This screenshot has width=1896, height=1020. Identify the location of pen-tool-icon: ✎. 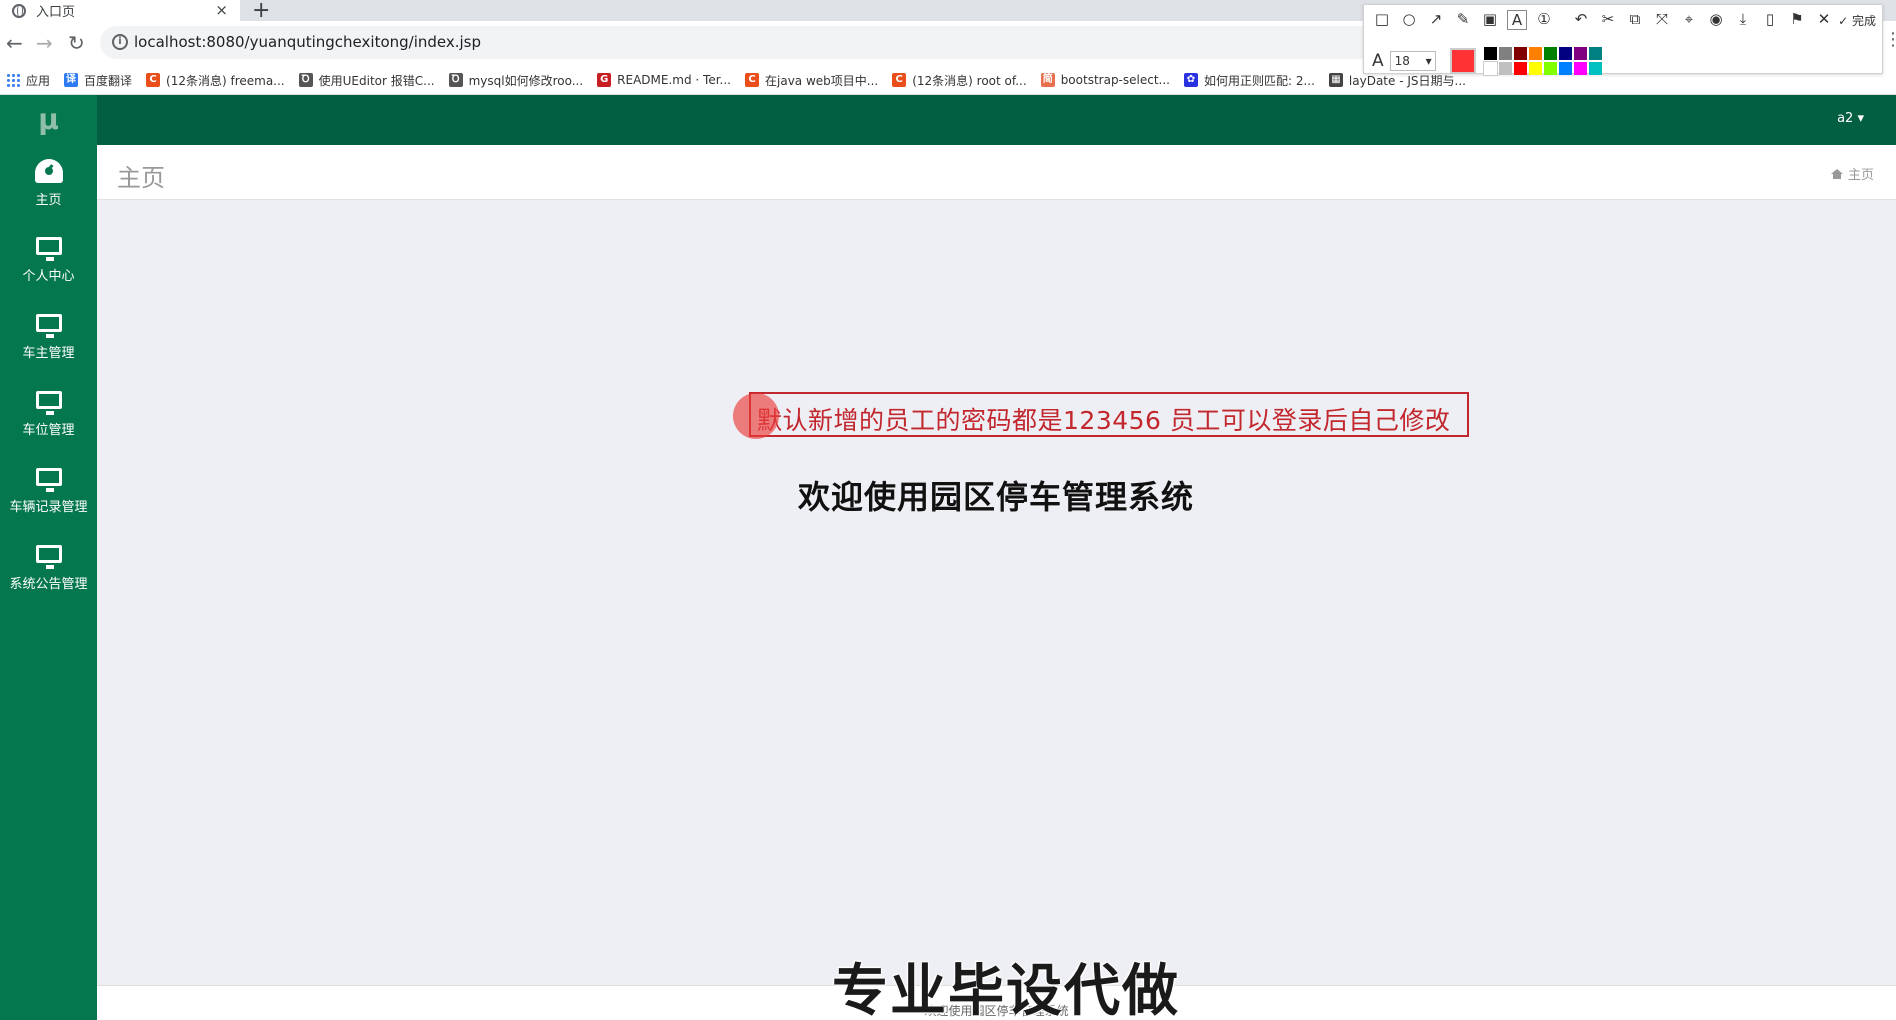
(1463, 20).